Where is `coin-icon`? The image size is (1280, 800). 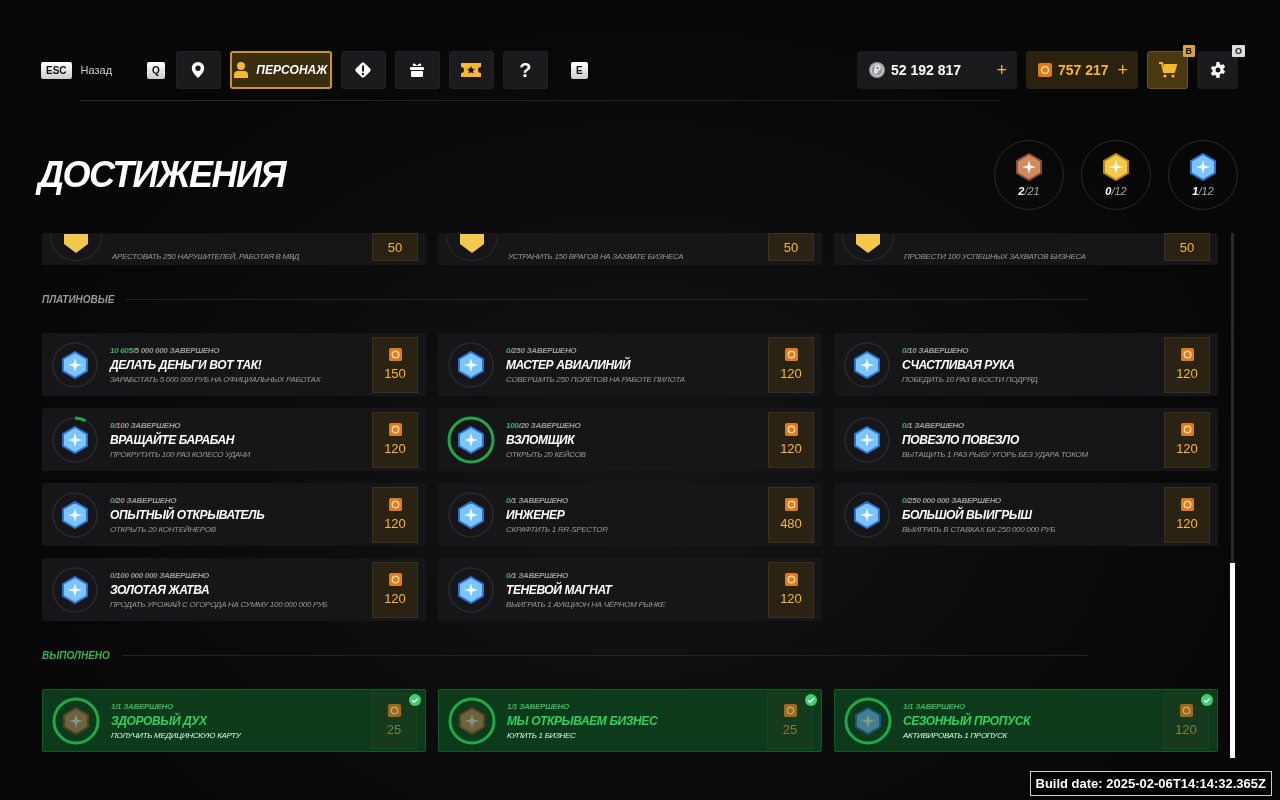 coin-icon is located at coordinates (877, 70).